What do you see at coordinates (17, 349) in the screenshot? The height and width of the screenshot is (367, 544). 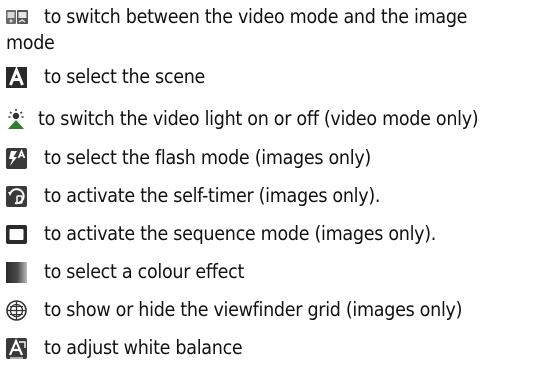 I see `white-balance-icon` at bounding box center [17, 349].